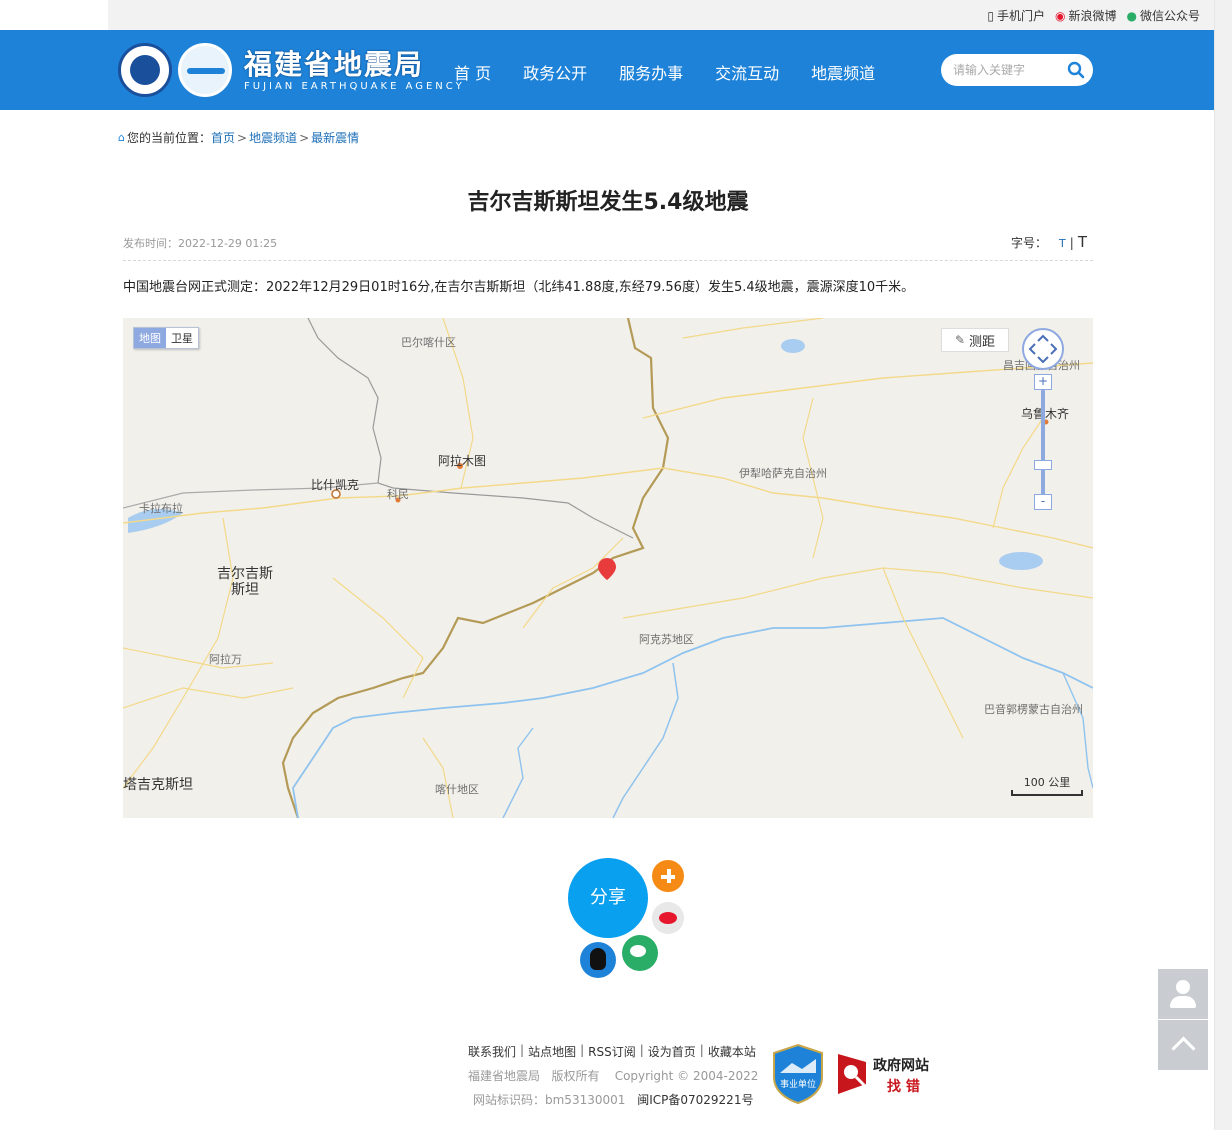 This screenshot has width=1232, height=1130. I want to click on search-box, so click(1017, 70).